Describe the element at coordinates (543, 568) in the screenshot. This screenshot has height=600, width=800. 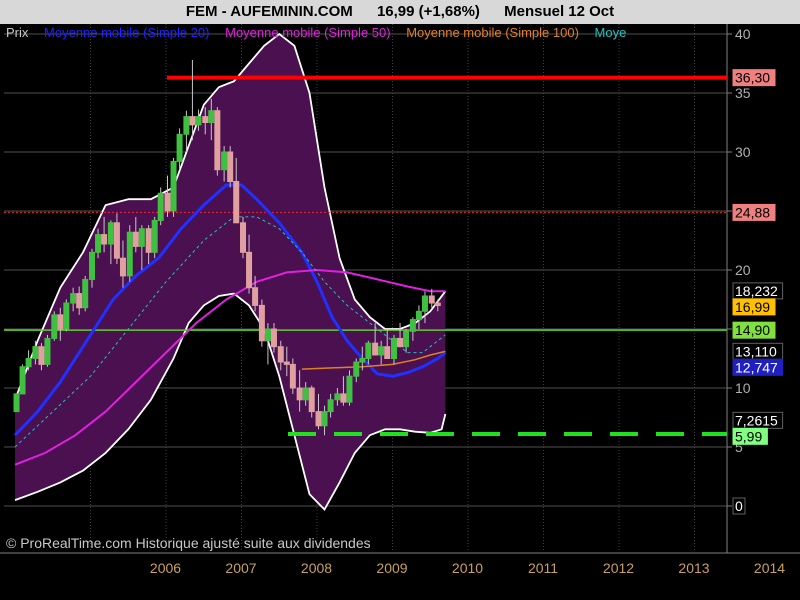
I see `x-tick-label: 2011` at that location.